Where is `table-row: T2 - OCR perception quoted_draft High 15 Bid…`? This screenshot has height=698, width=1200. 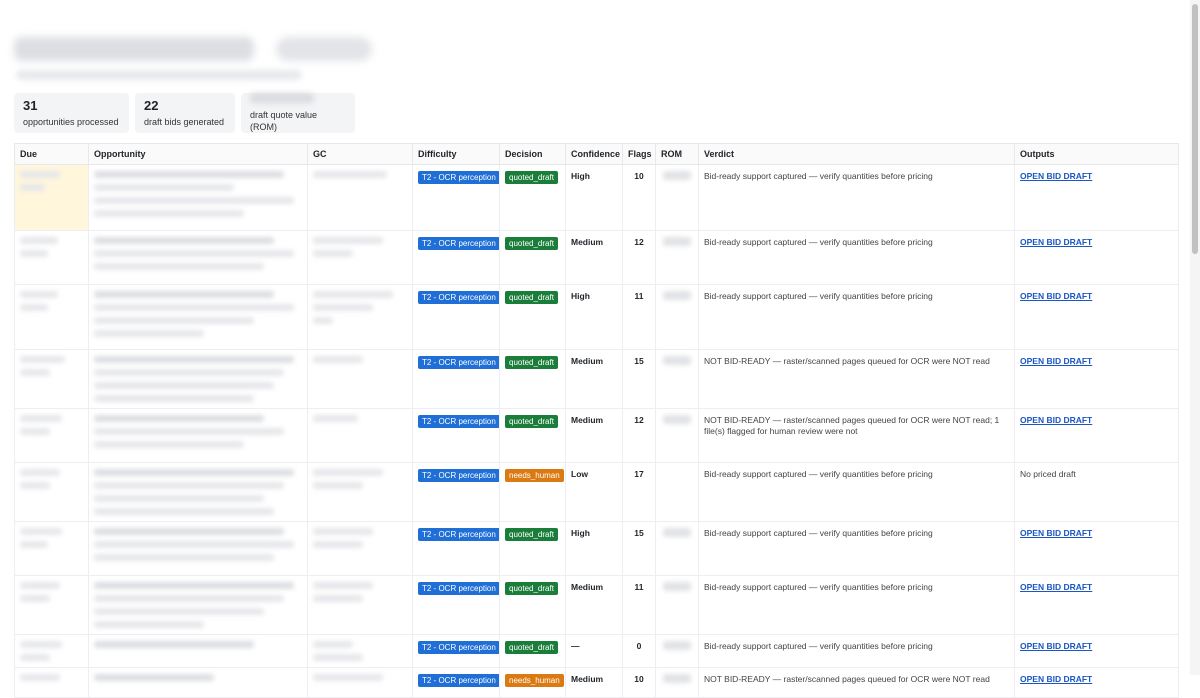
table-row: T2 - OCR perception quoted_draft High 15 Bid… is located at coordinates (596, 548).